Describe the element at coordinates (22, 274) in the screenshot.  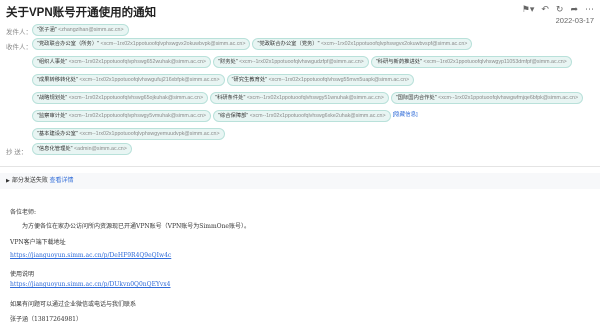
I see `manual-label: 使用说明` at that location.